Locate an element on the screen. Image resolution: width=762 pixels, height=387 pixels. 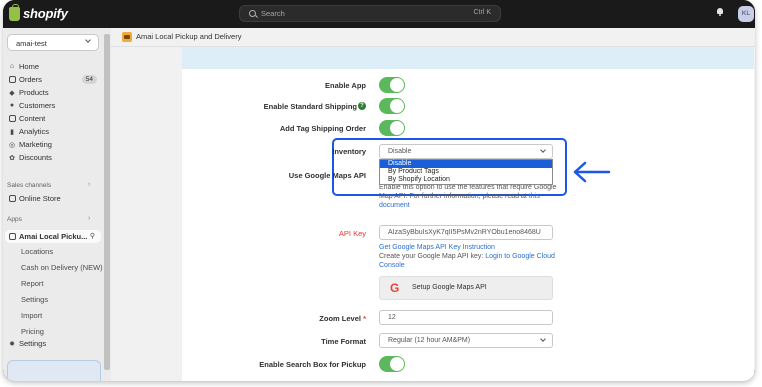
search-input: Search Ctrl K is located at coordinates (370, 13).